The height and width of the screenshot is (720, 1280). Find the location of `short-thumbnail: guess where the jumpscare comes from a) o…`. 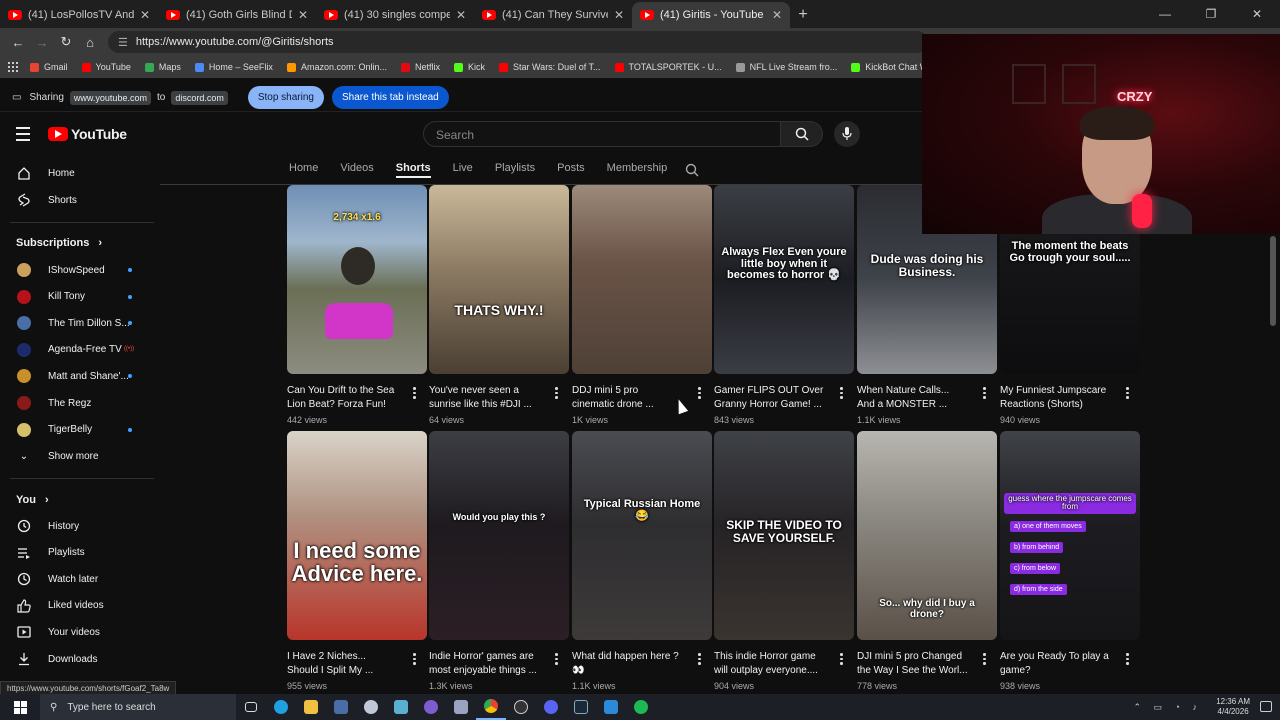

short-thumbnail: guess where the jumpscare comes from a) o… is located at coordinates (1070, 535).